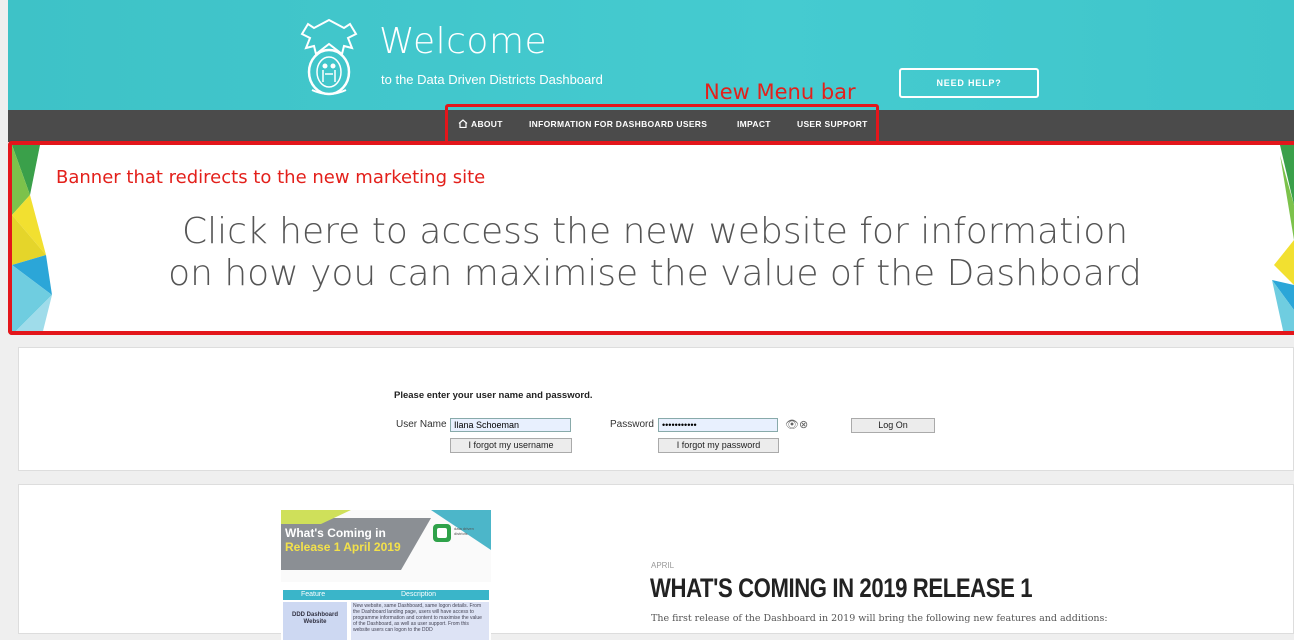 This screenshot has height=640, width=1294. I want to click on infographic-col-feature: Feature, so click(313, 594).